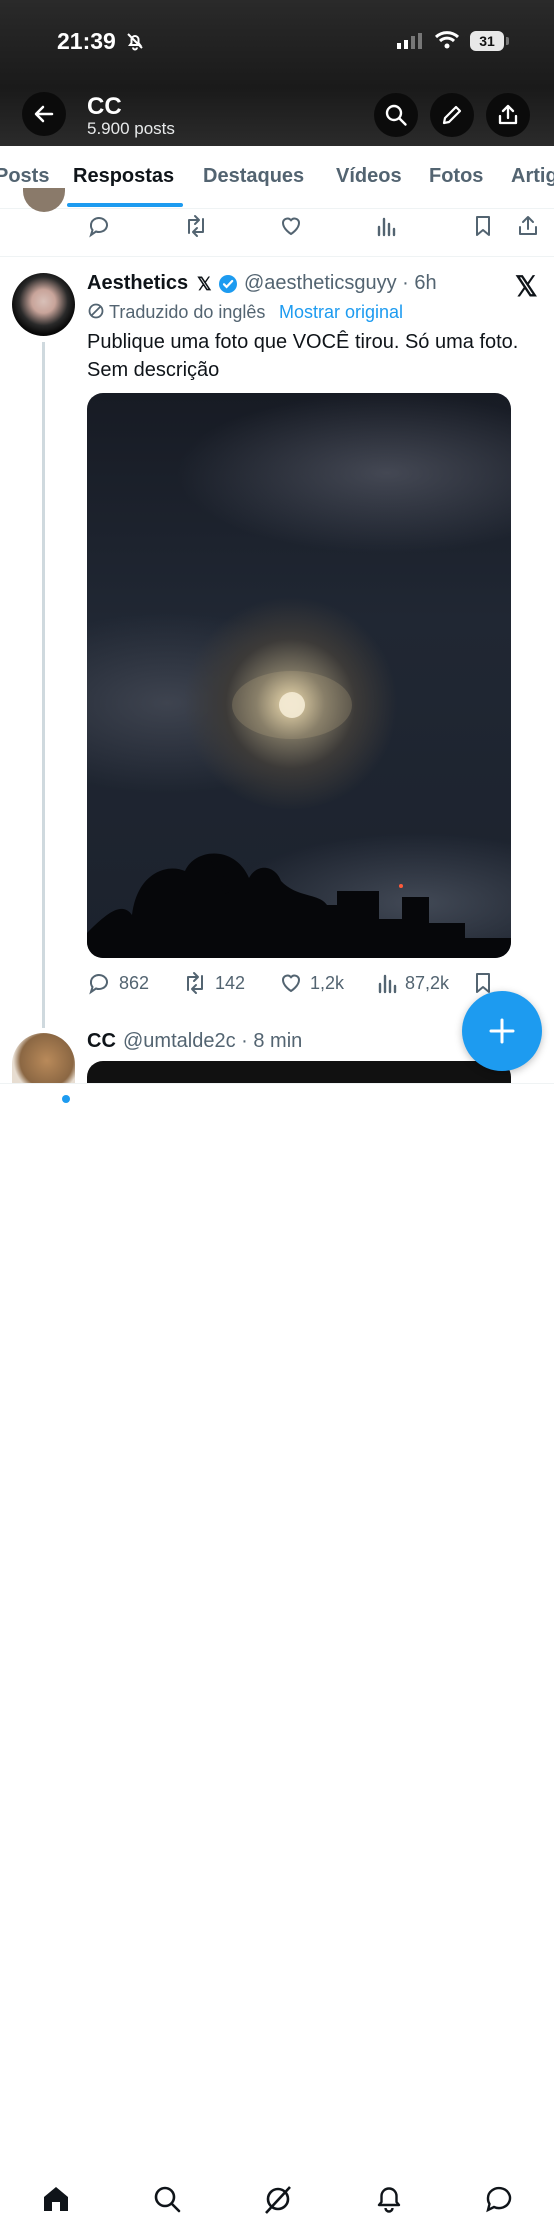 The width and height of the screenshot is (554, 2215). I want to click on pencil-icon, so click(452, 115).